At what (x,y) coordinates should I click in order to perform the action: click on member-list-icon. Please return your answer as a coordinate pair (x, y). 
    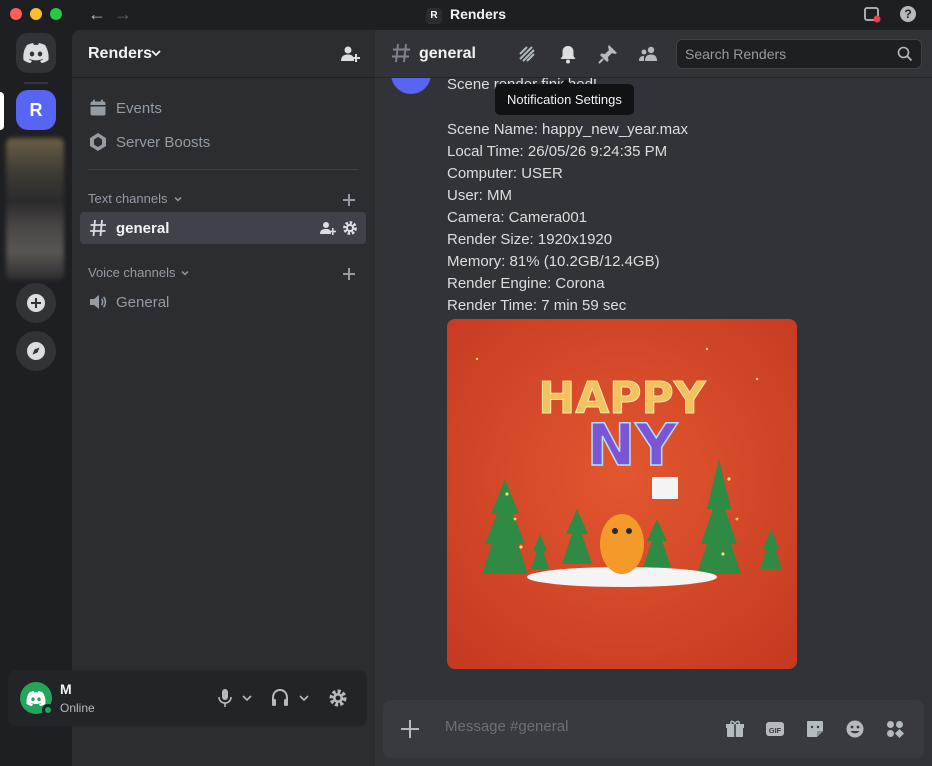
    Looking at the image, I should click on (648, 54).